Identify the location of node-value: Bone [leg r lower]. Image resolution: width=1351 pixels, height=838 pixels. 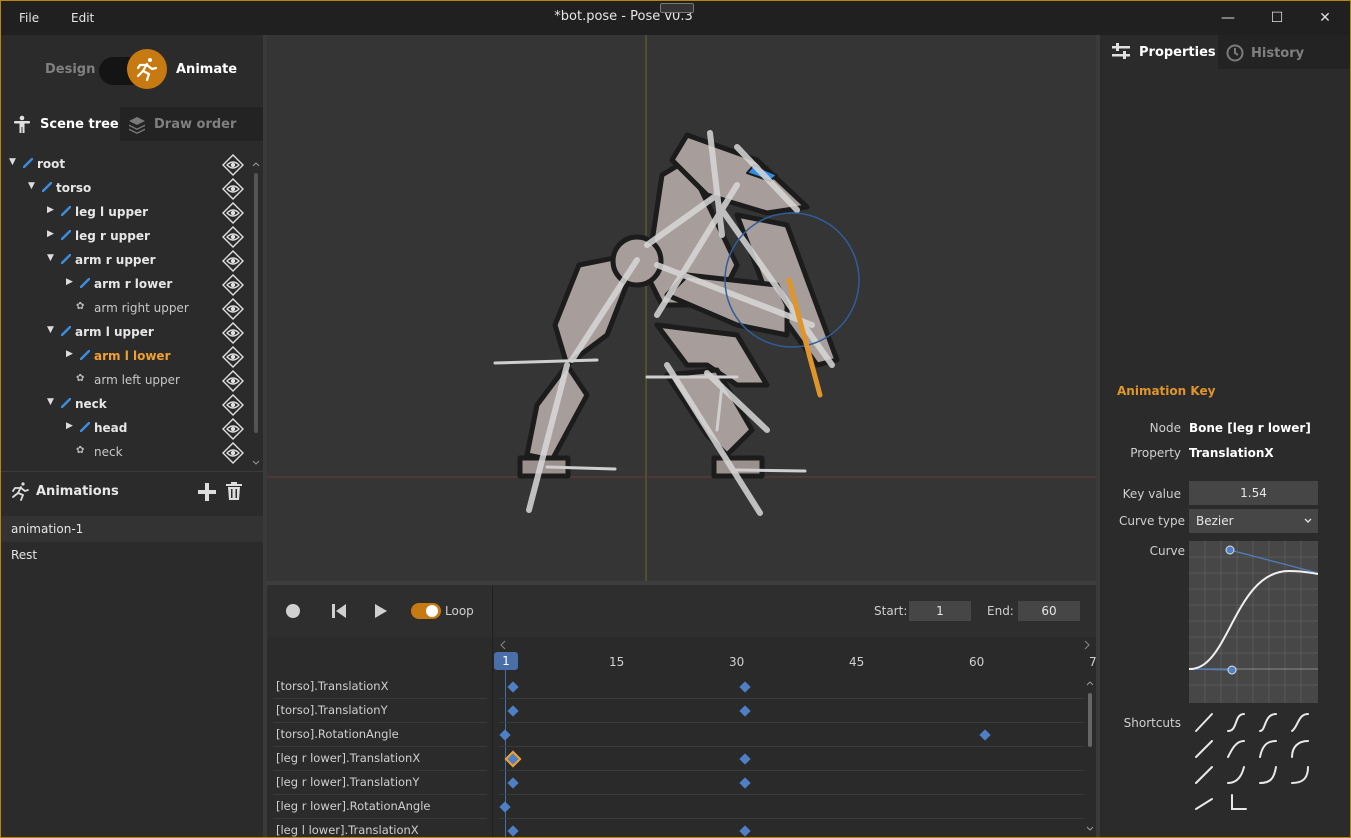
(1250, 428).